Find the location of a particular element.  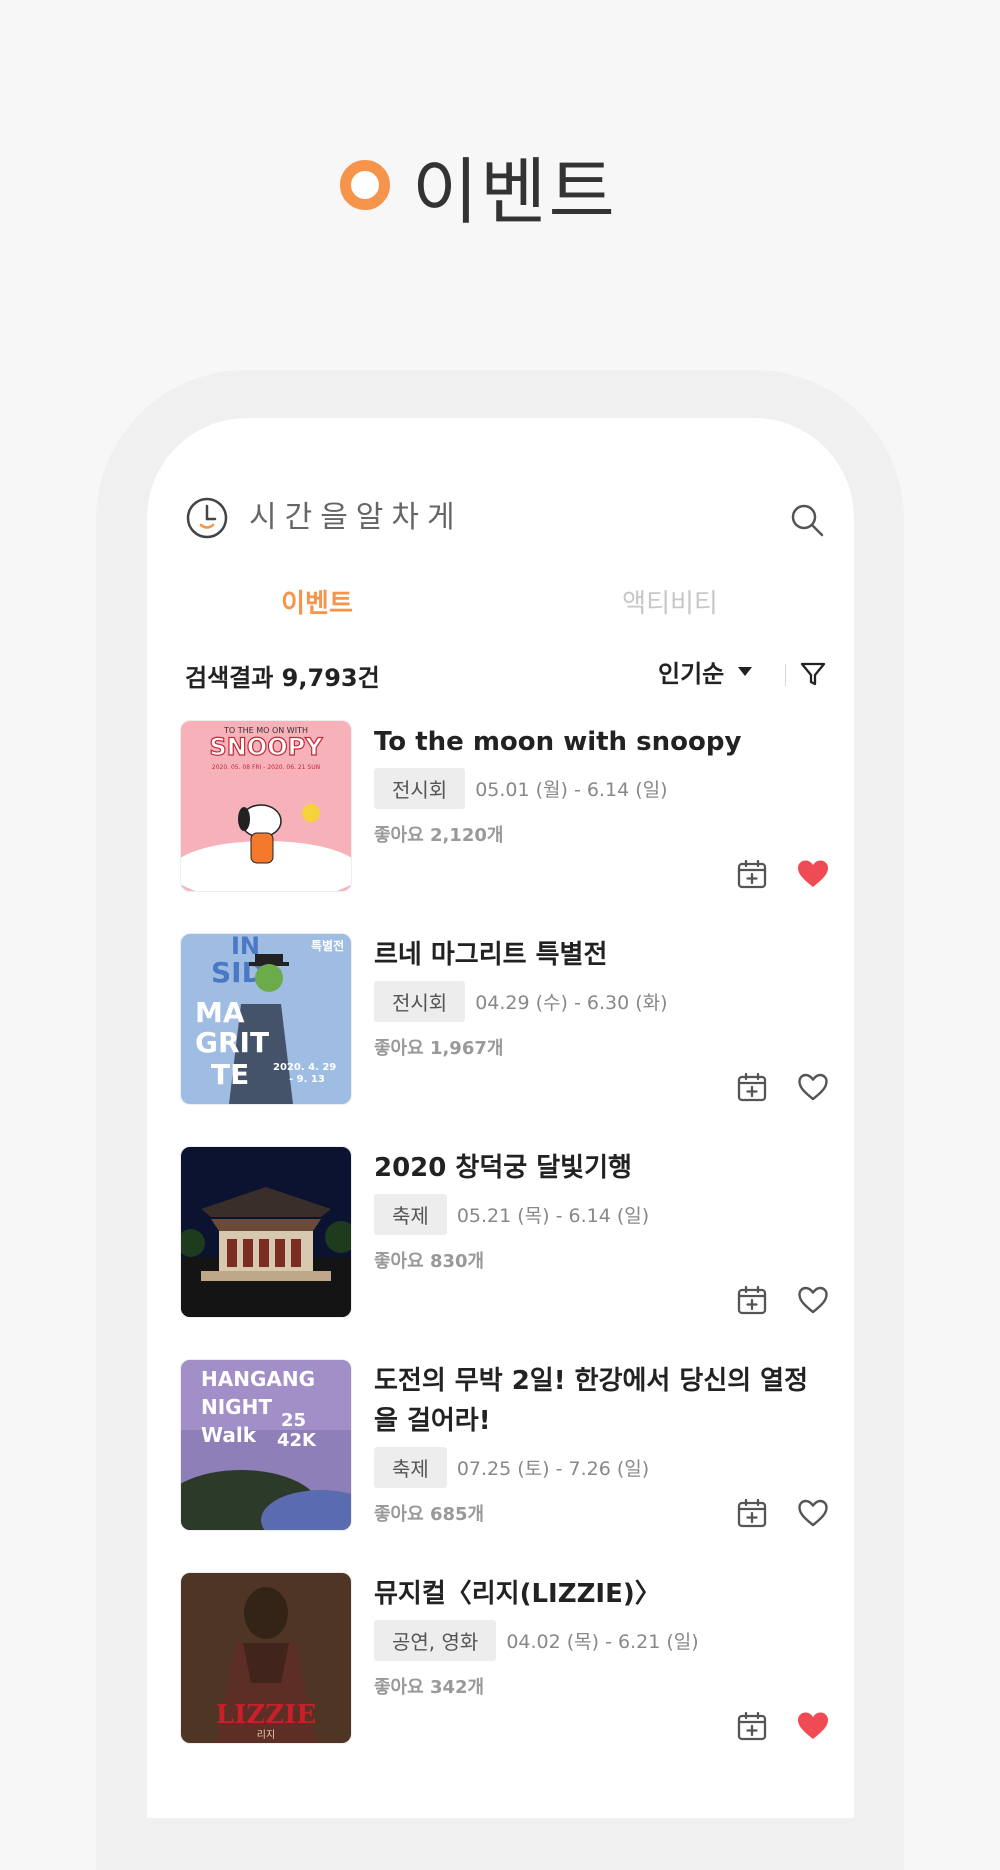

event-title: 도전의 무박 2일! 한강에서 당신의 열정을 걸어라! is located at coordinates (591, 1401).